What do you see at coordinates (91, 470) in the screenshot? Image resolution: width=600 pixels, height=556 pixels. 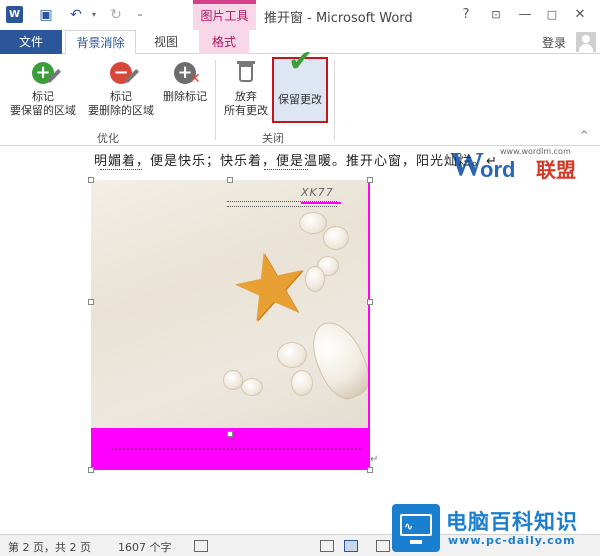 I see `resize-handle-bottom-left` at bounding box center [91, 470].